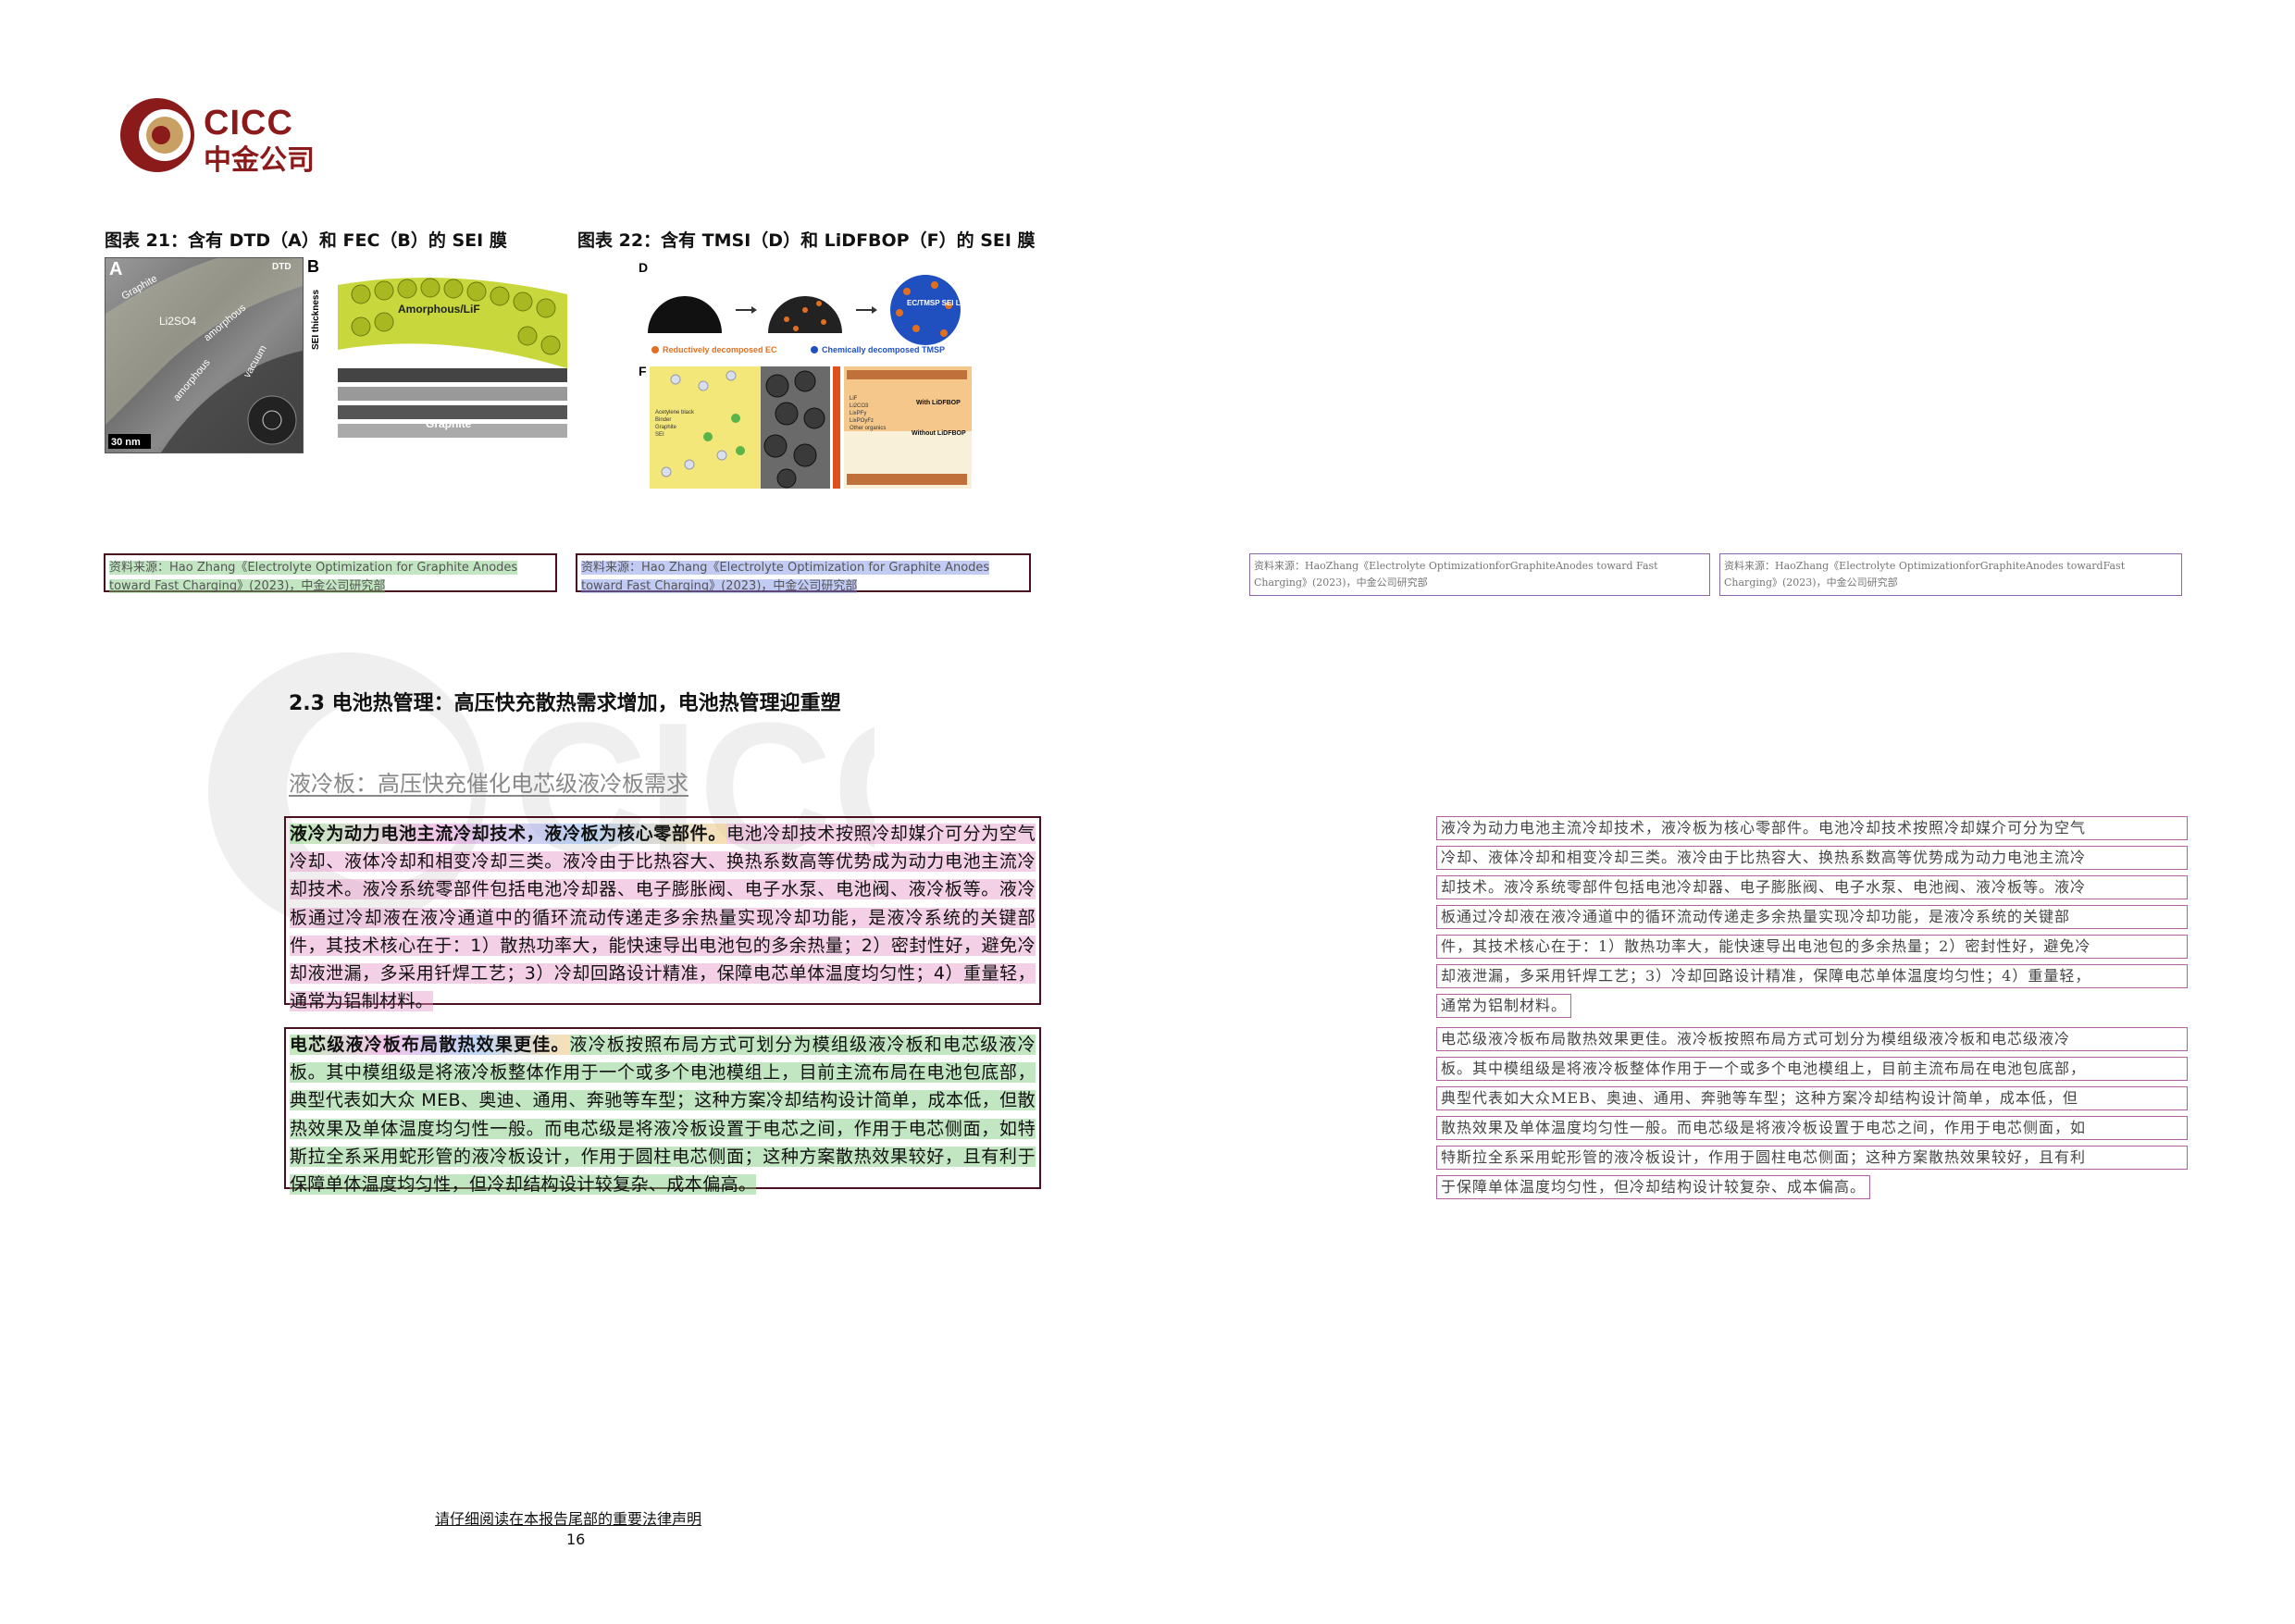 The image size is (2295, 1624). I want to click on panel-f-legend-r-4: Other organics, so click(868, 428).